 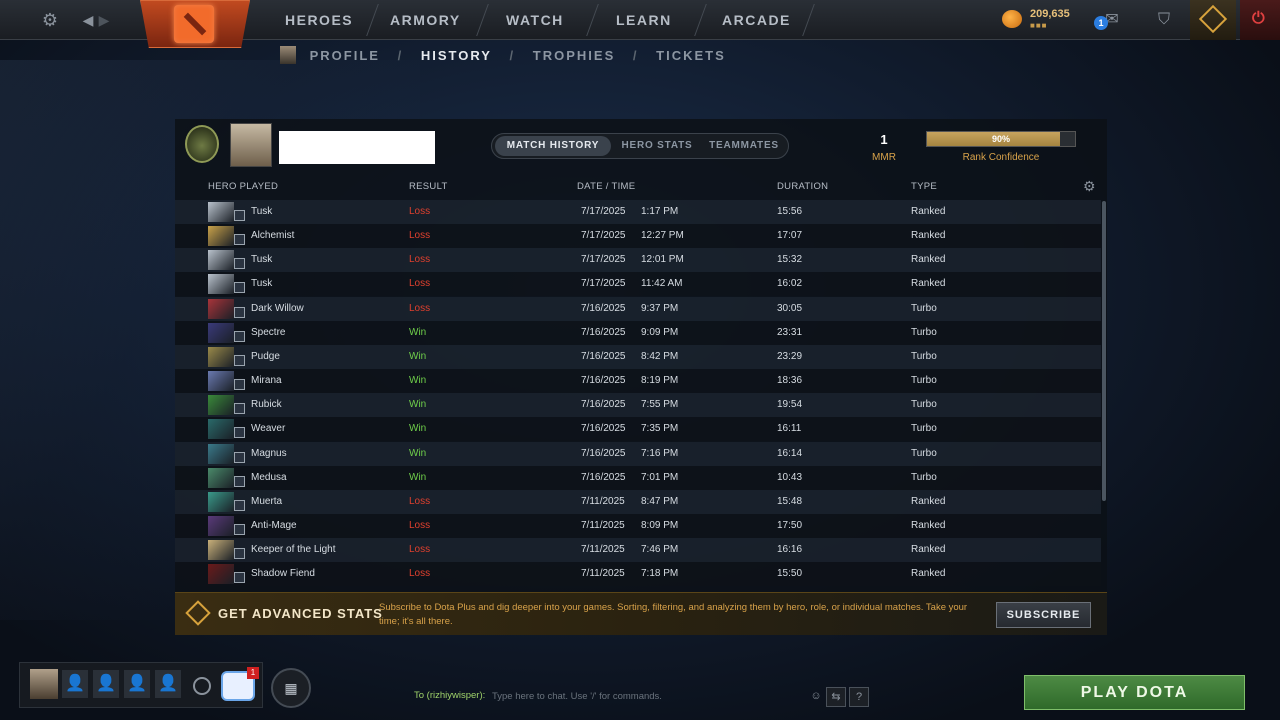 What do you see at coordinates (662, 260) in the screenshot?
I see `match-time: 12:01 PM` at bounding box center [662, 260].